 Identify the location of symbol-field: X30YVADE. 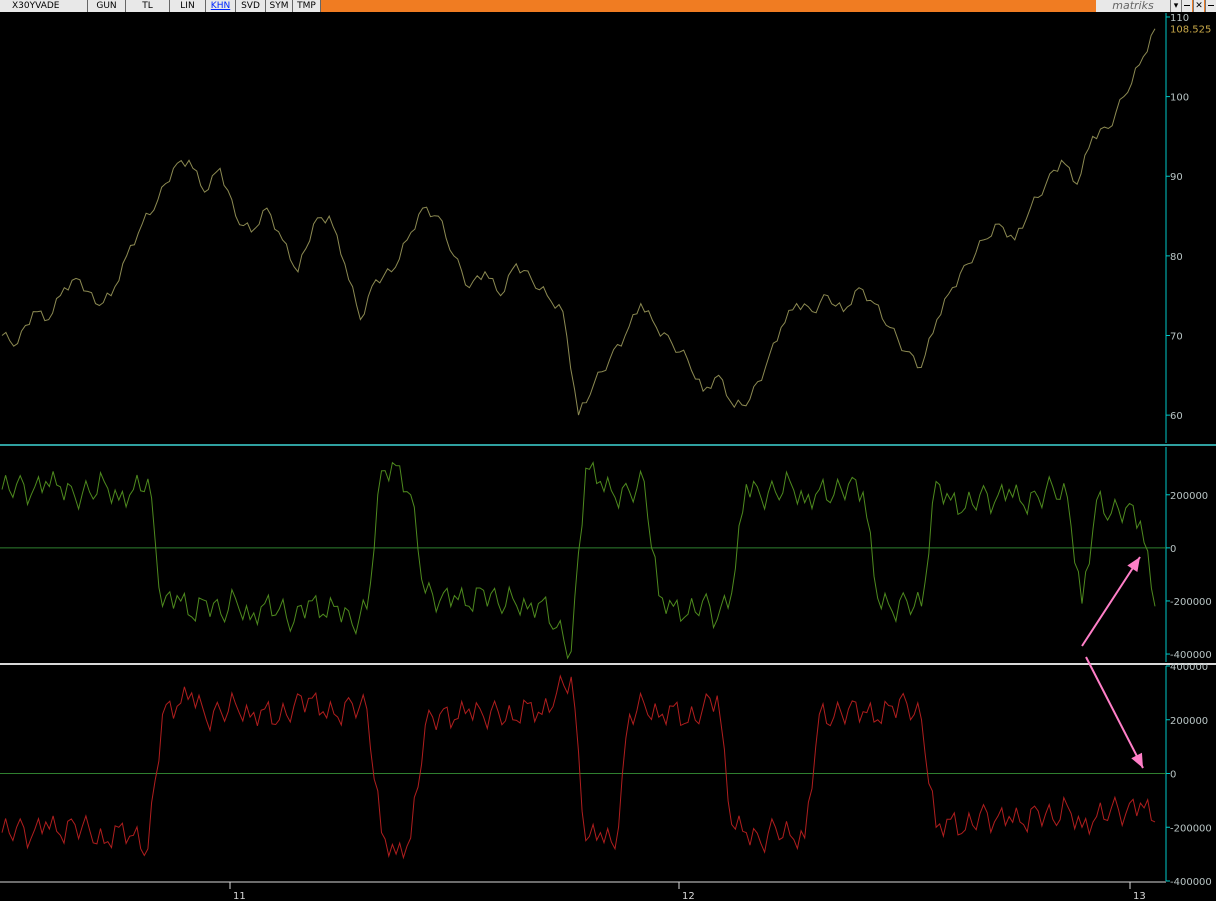
(44, 6).